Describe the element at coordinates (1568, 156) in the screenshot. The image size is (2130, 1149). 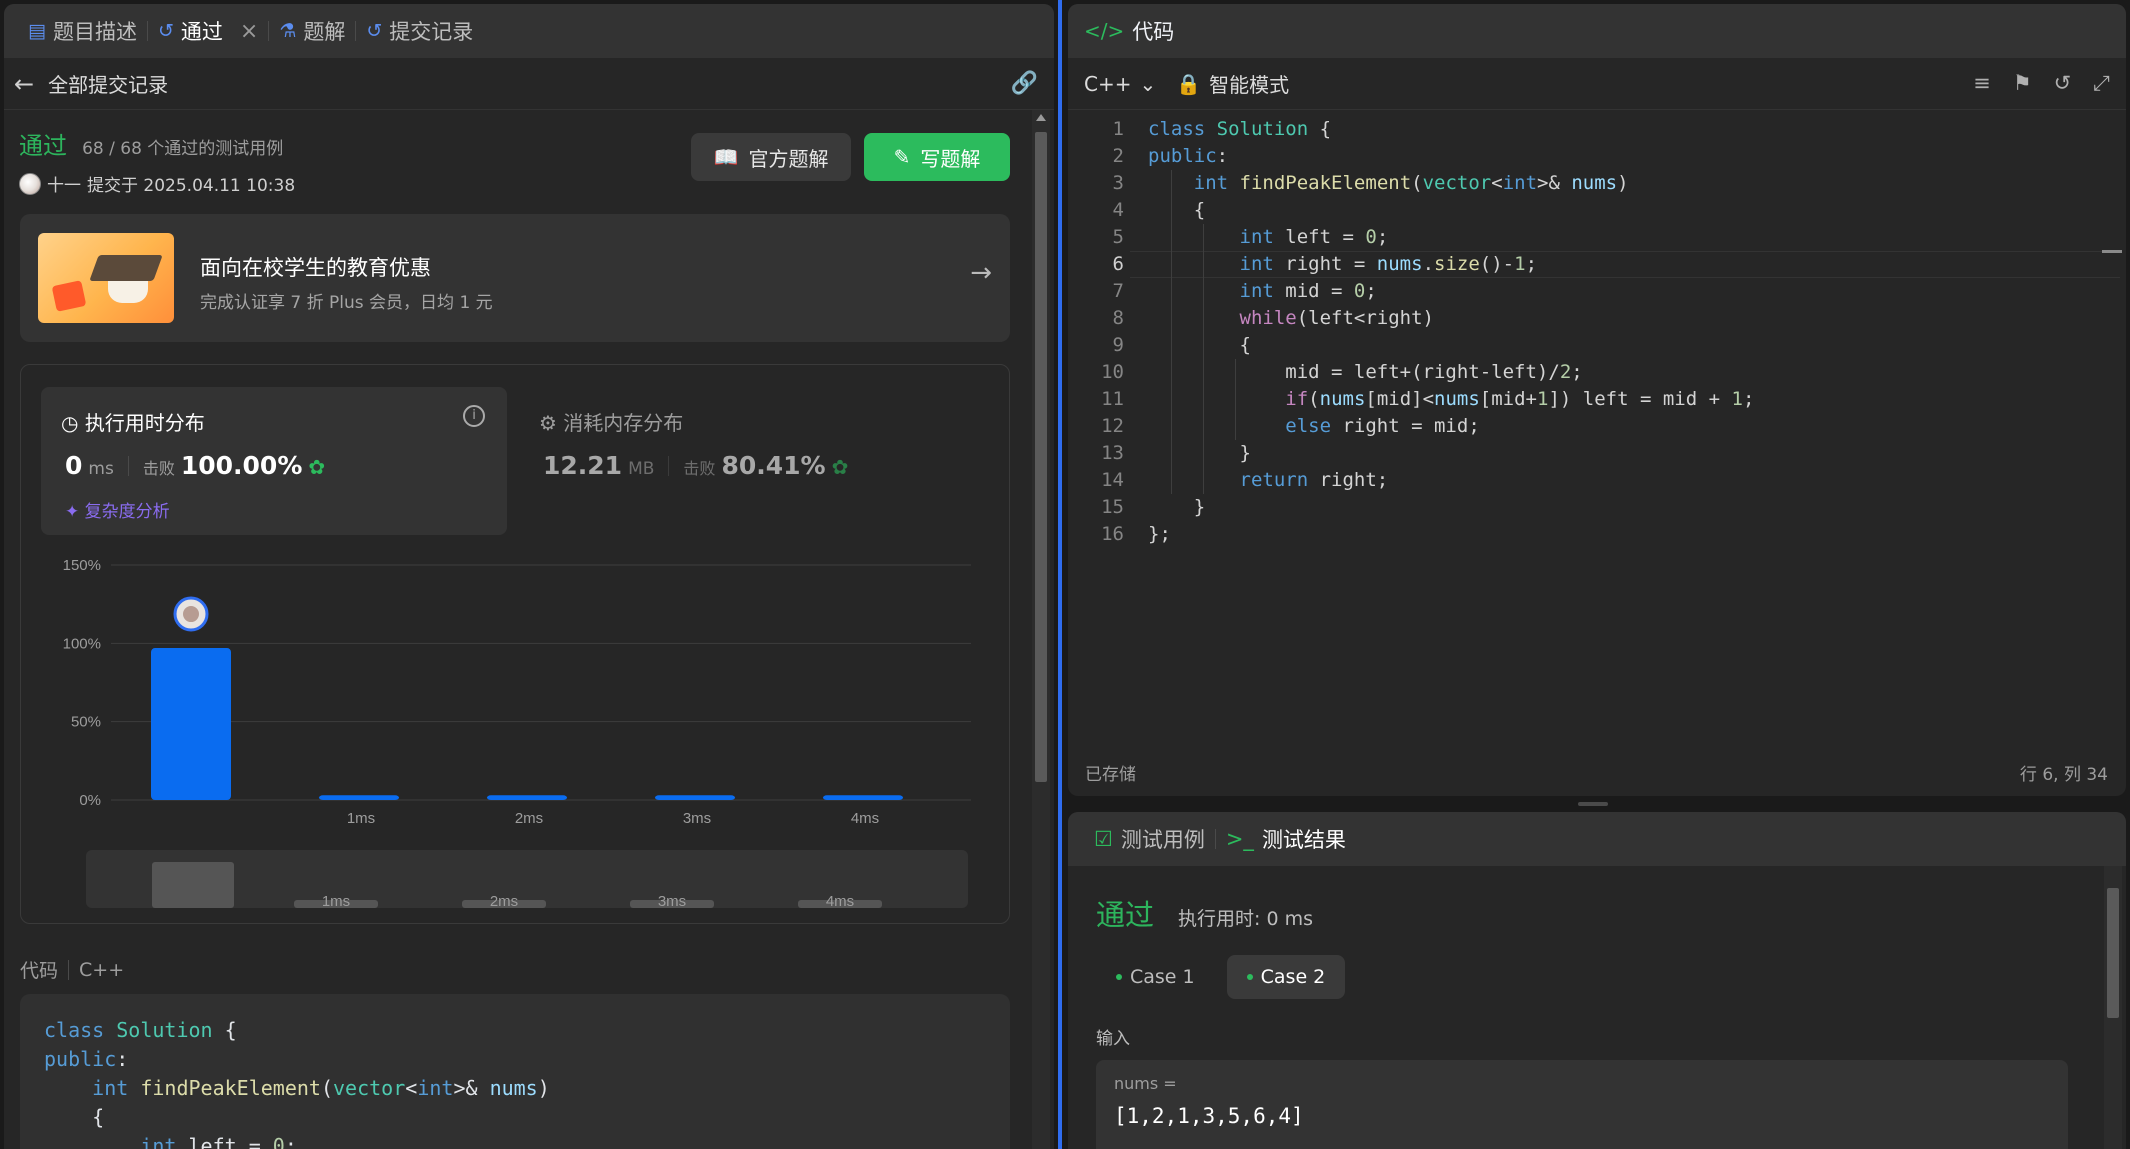
I see `code-line: 2 public:` at that location.